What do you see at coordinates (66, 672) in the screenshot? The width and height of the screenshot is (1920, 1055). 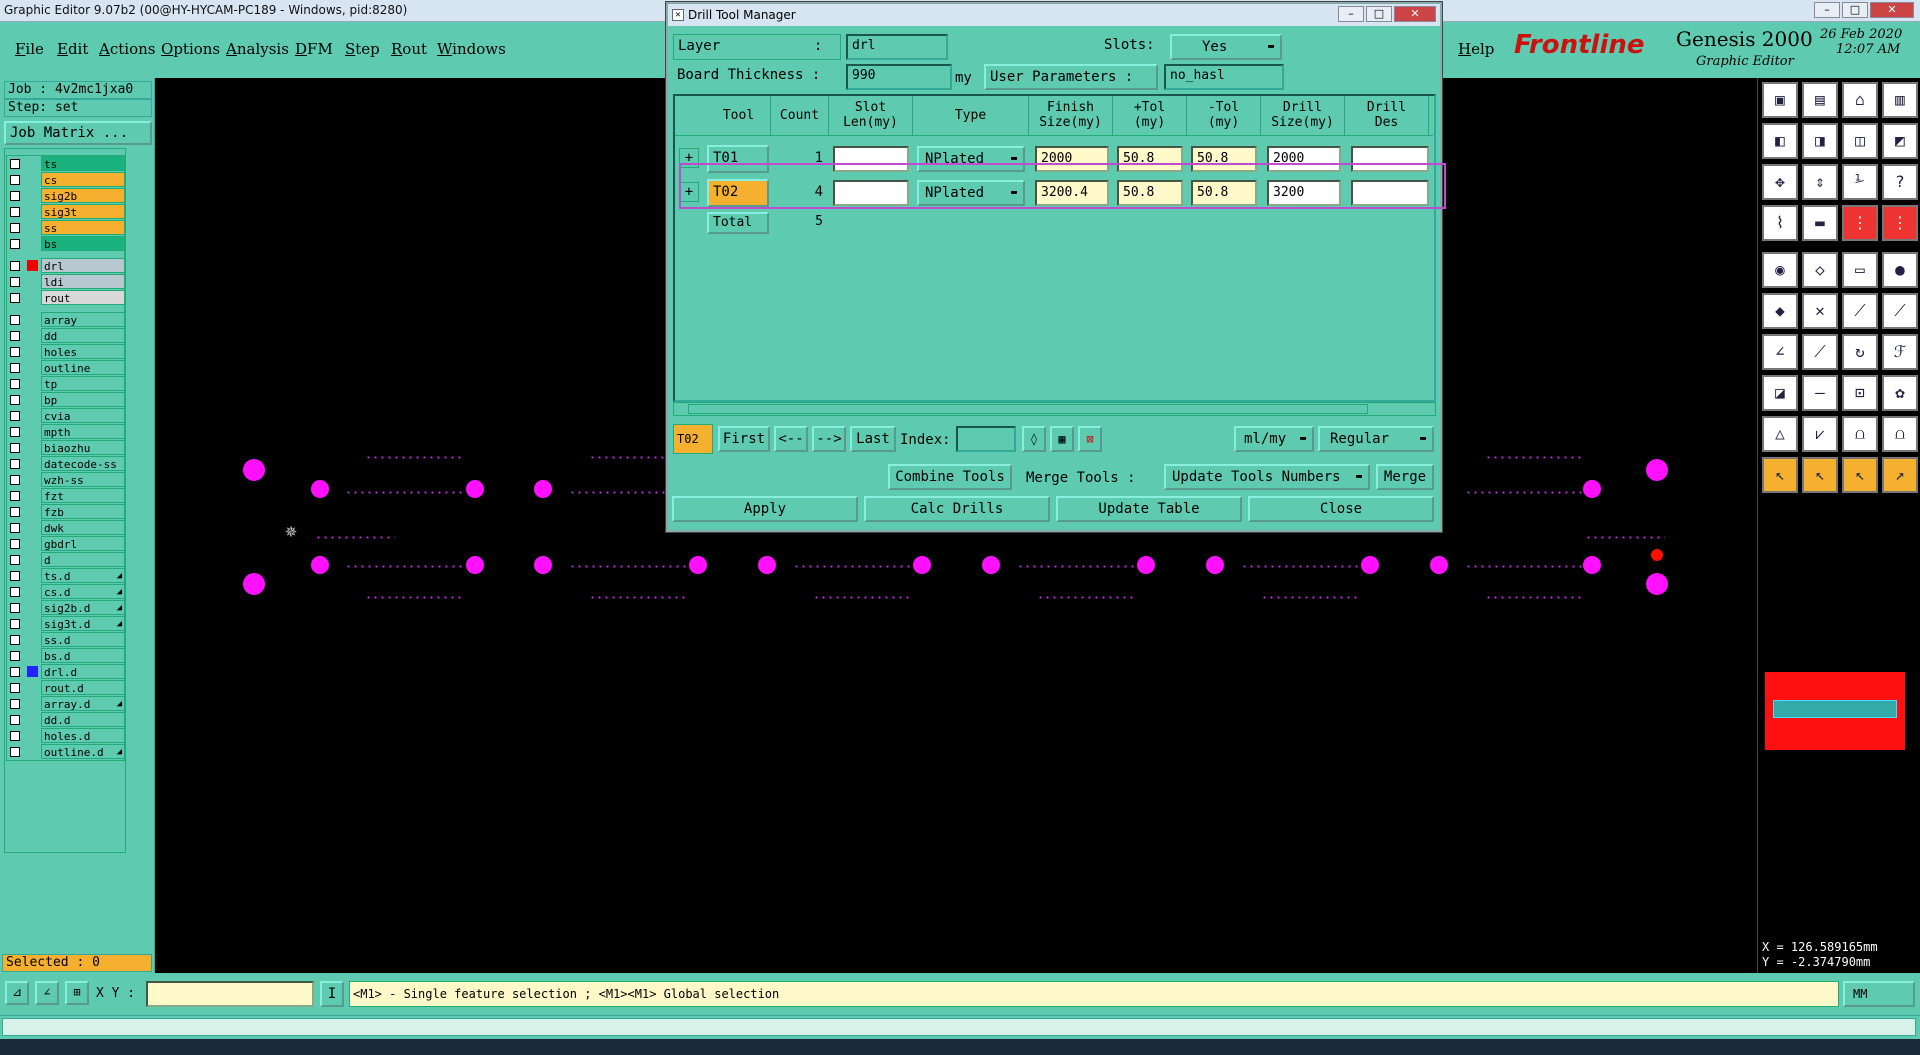 I see `layer-row-drl.d: drl.d` at bounding box center [66, 672].